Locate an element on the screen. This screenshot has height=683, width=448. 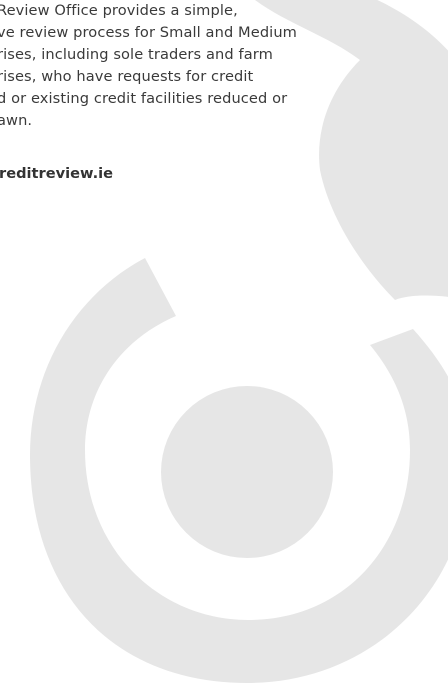
website-link: reditreview.ie is located at coordinates (56, 173).